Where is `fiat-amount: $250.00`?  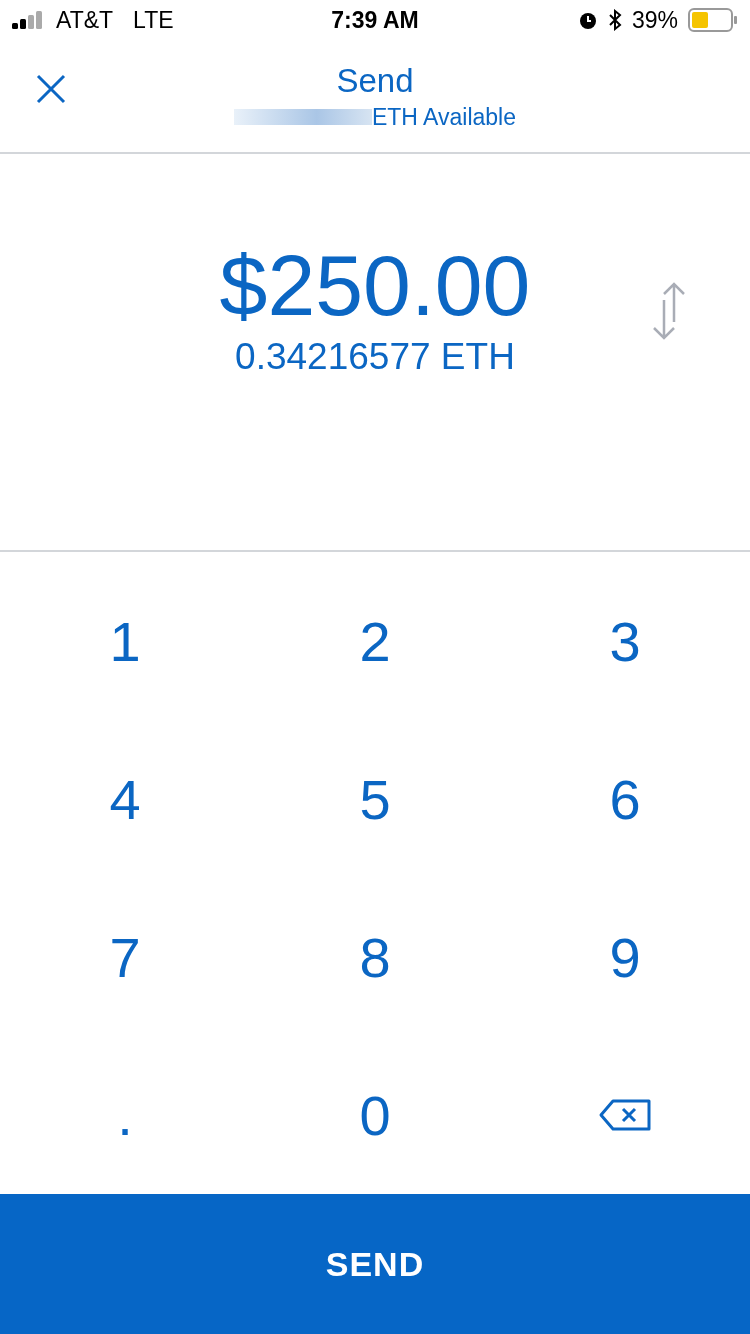 fiat-amount: $250.00 is located at coordinates (375, 285).